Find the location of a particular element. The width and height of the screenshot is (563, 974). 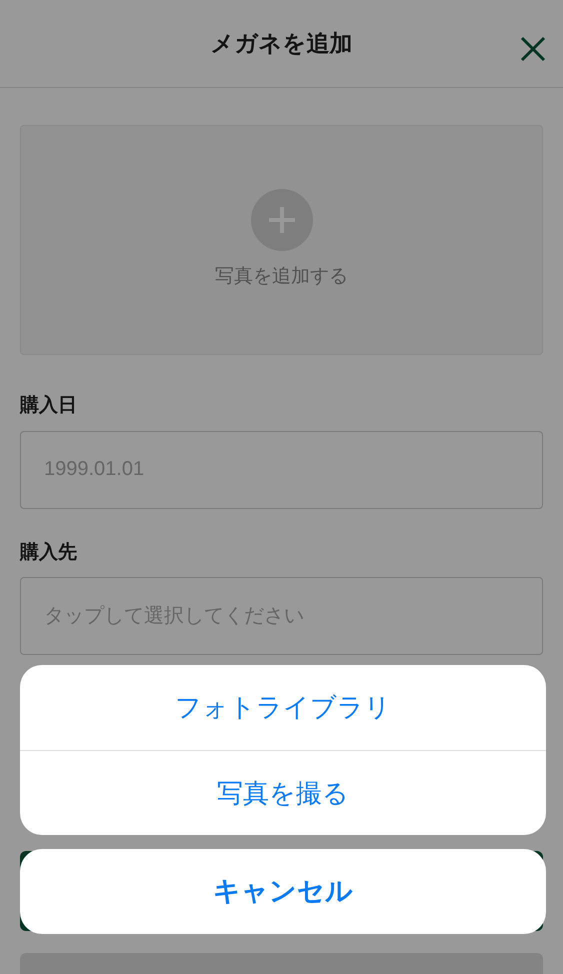

field-label: 購入日 is located at coordinates (49, 406).